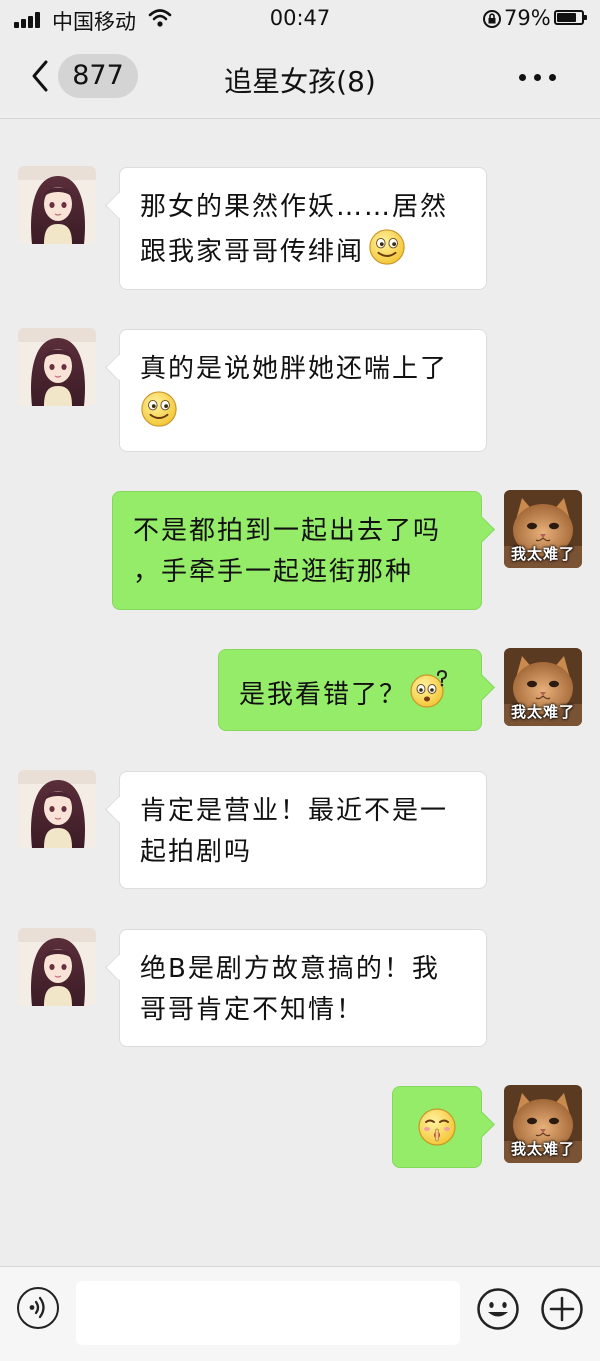 Image resolution: width=600 pixels, height=1361 pixels. Describe the element at coordinates (294, 811) in the screenshot. I see `message-text-line: 肯定是营业！最近不是一` at that location.